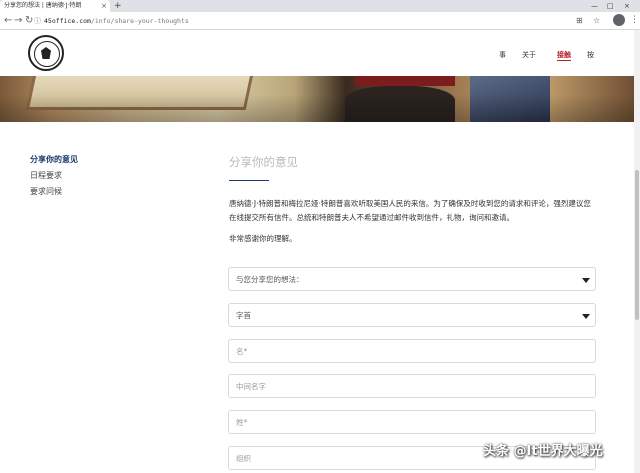 This screenshot has height=473, width=640. Describe the element at coordinates (116, 21) in the screenshot. I see `url-text: 45office.com/info/share-your-thoughts` at that location.